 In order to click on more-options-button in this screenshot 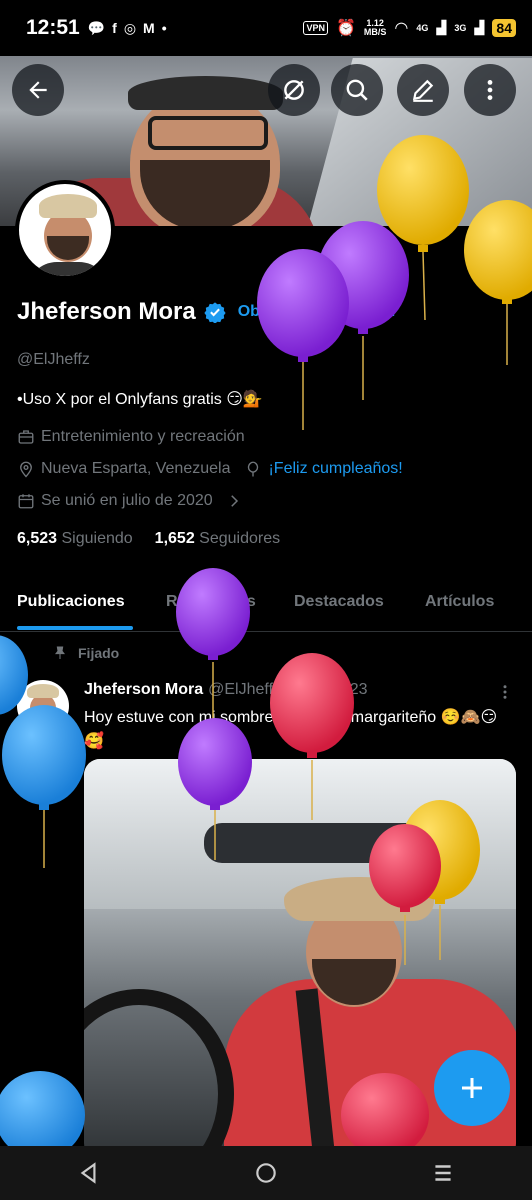, I will do `click(490, 90)`.